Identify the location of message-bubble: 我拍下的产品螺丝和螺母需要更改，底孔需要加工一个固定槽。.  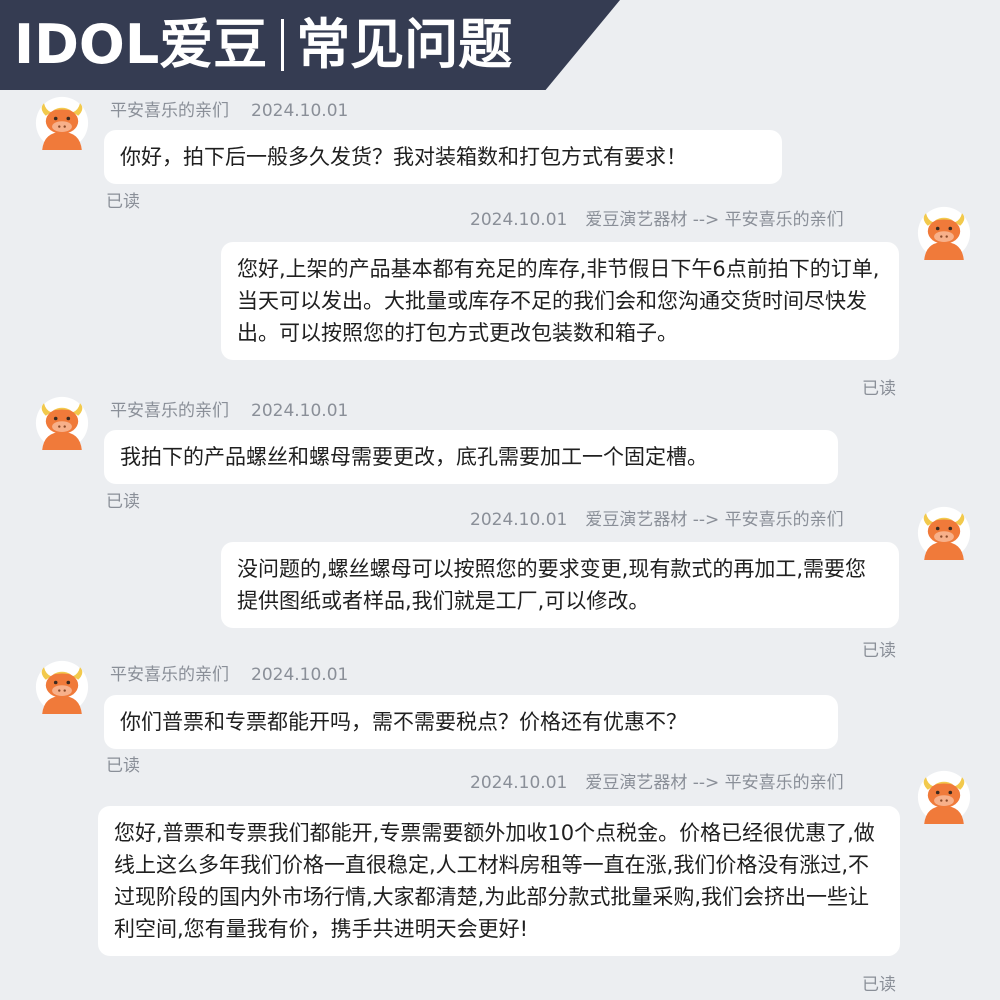
(471, 457).